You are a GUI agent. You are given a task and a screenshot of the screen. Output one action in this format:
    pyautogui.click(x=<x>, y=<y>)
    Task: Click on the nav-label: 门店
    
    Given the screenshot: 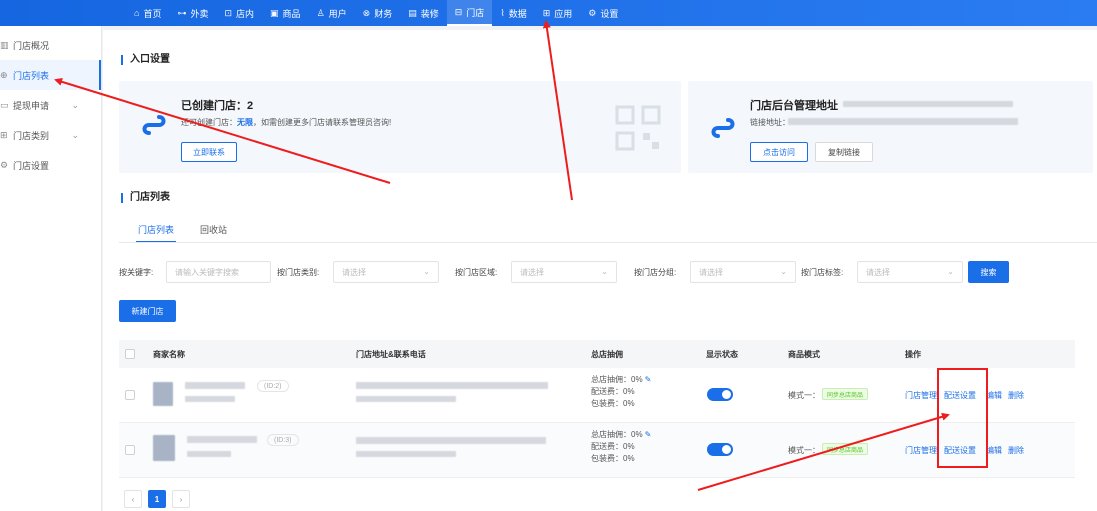 What is the action you would take?
    pyautogui.click(x=475, y=12)
    